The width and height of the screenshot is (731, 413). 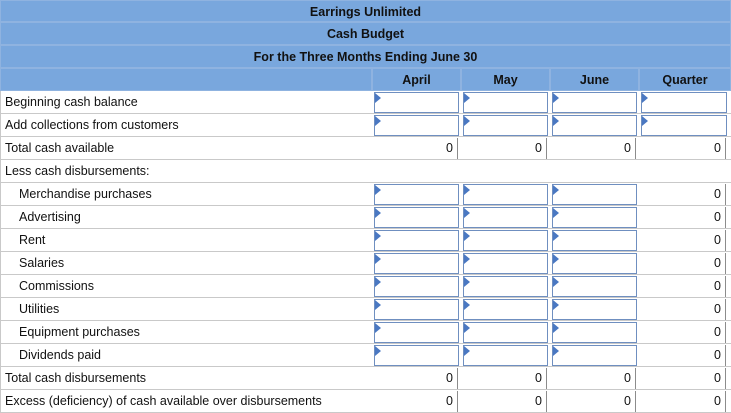 What do you see at coordinates (186, 286) in the screenshot?
I see `row-label: Commissions` at bounding box center [186, 286].